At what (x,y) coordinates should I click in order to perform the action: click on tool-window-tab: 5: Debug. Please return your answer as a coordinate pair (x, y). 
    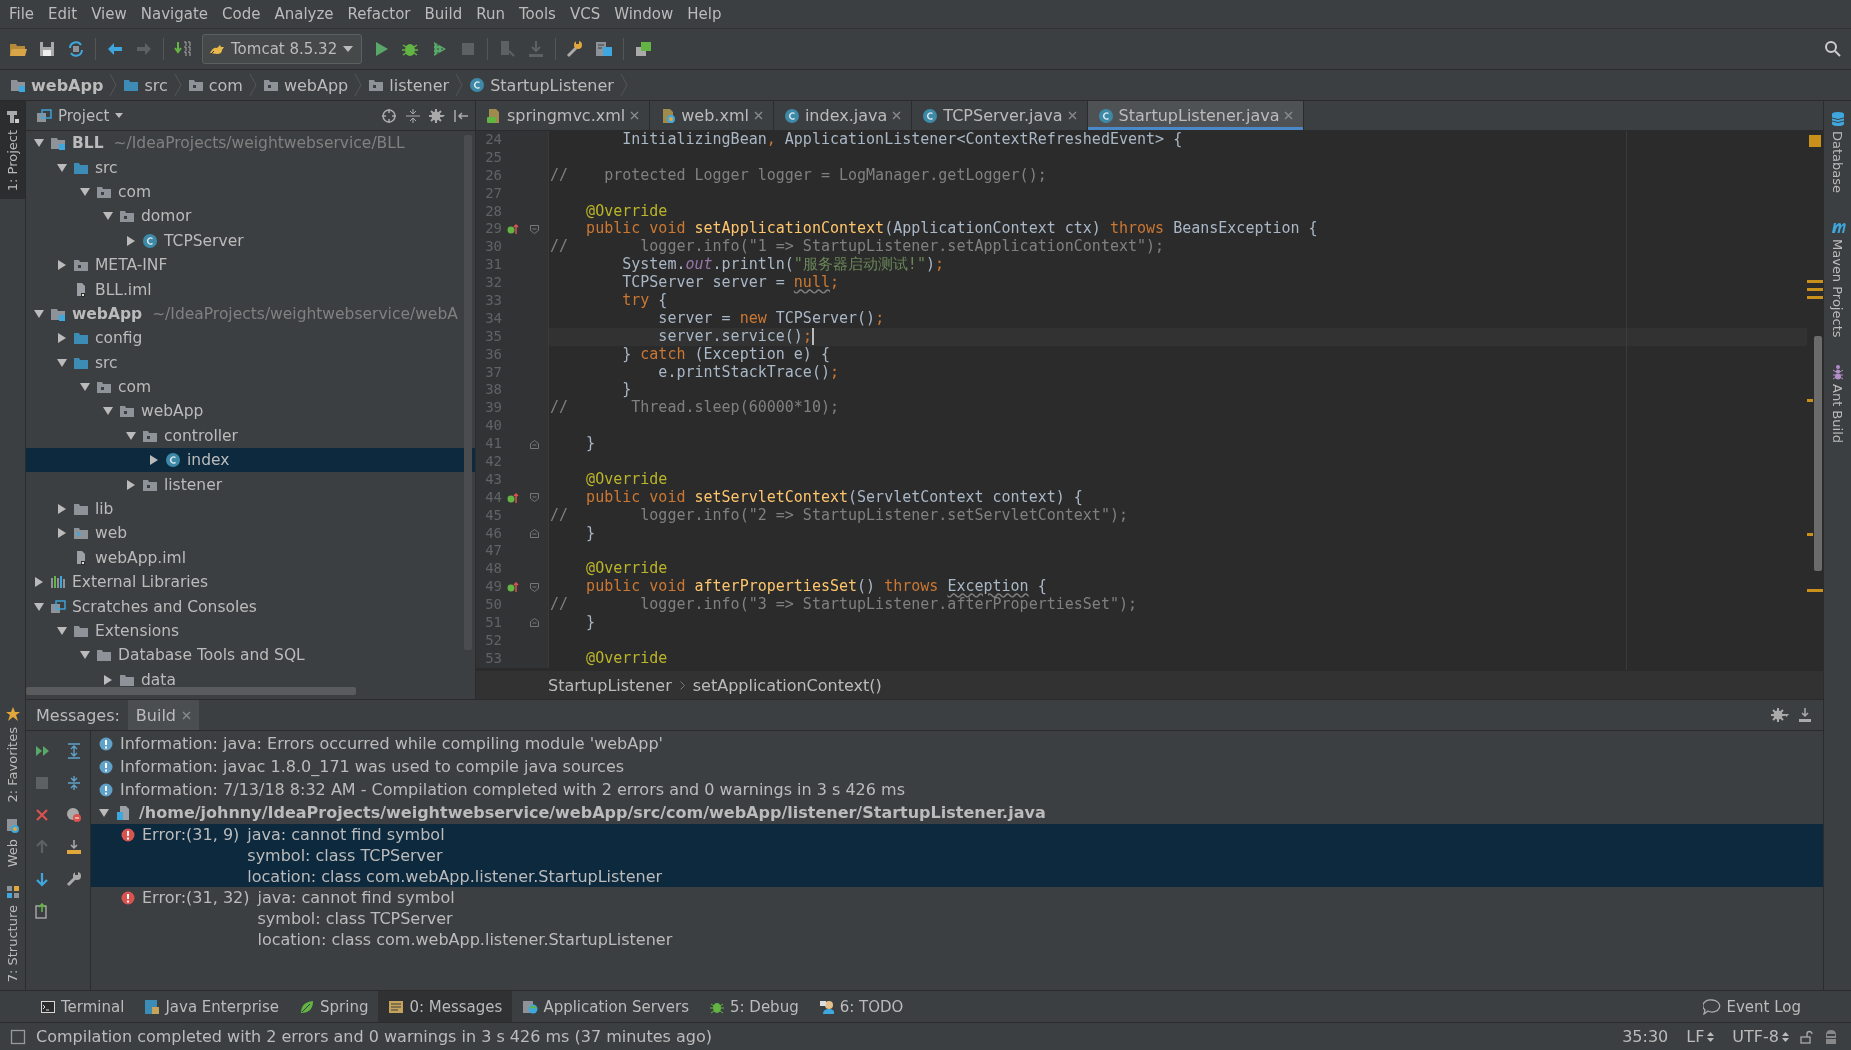
    Looking at the image, I should click on (753, 1006).